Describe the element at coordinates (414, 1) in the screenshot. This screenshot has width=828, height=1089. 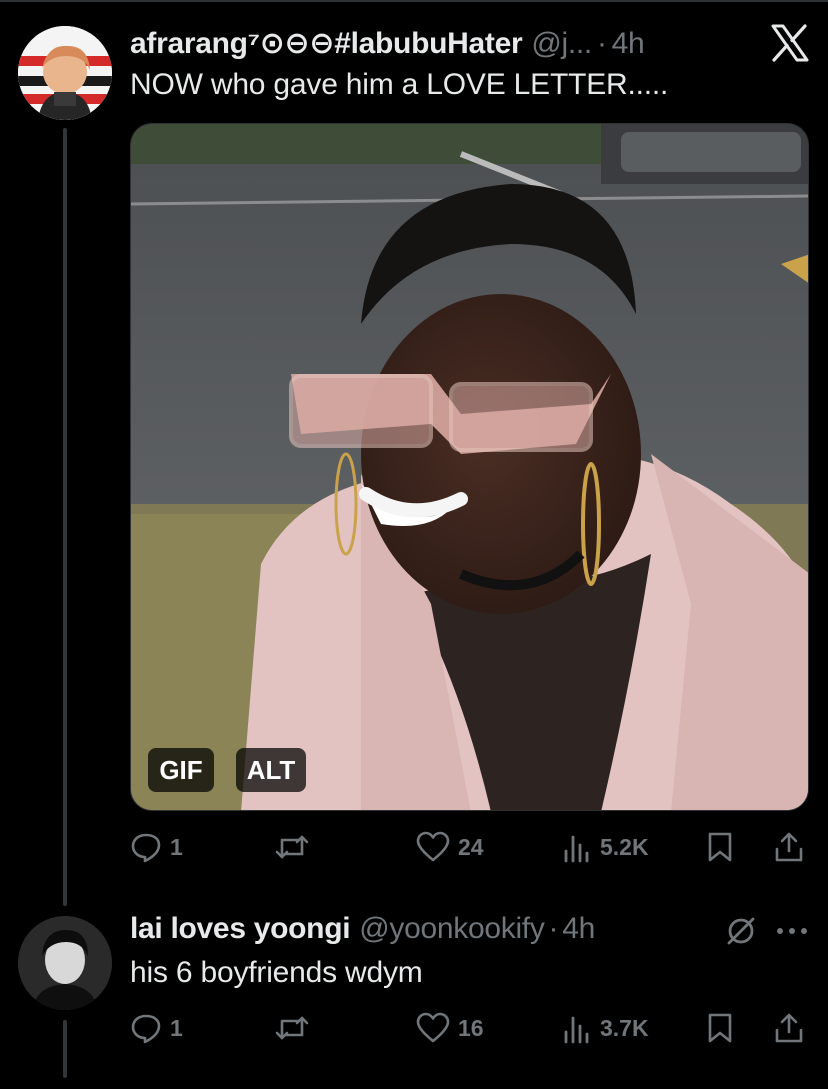
I see `top-divider` at that location.